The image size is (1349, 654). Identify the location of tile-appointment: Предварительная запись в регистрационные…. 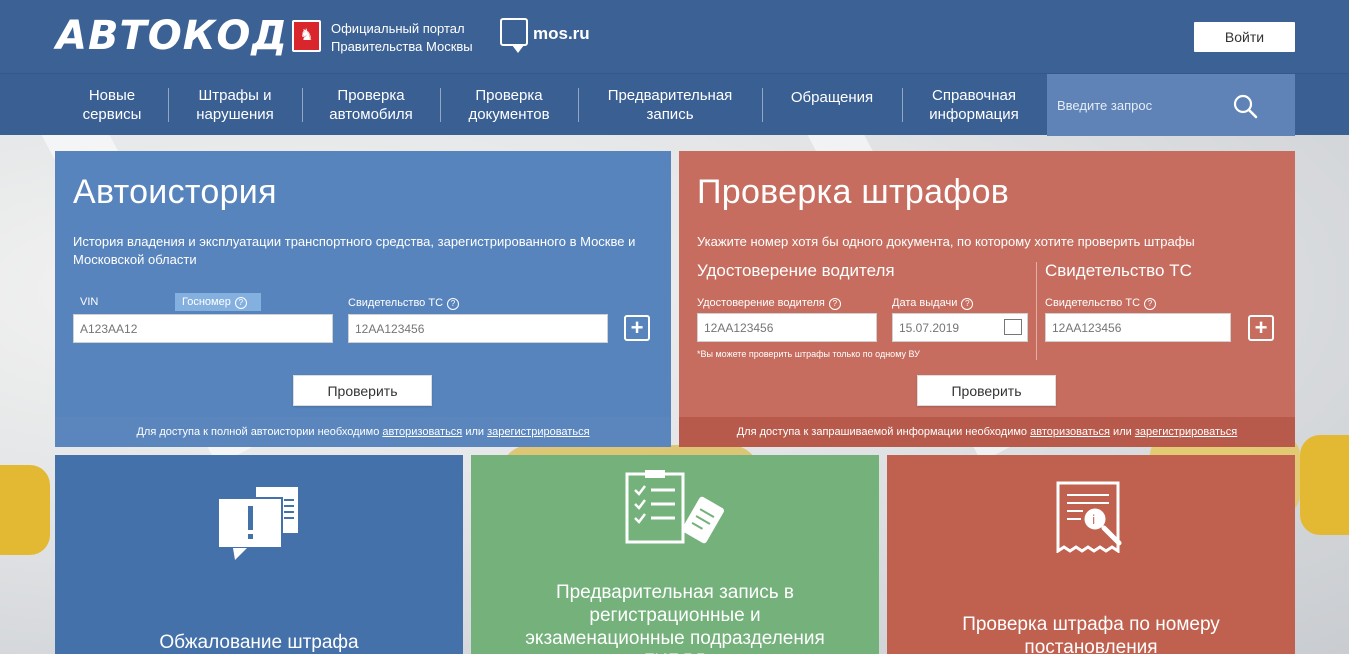
(675, 554).